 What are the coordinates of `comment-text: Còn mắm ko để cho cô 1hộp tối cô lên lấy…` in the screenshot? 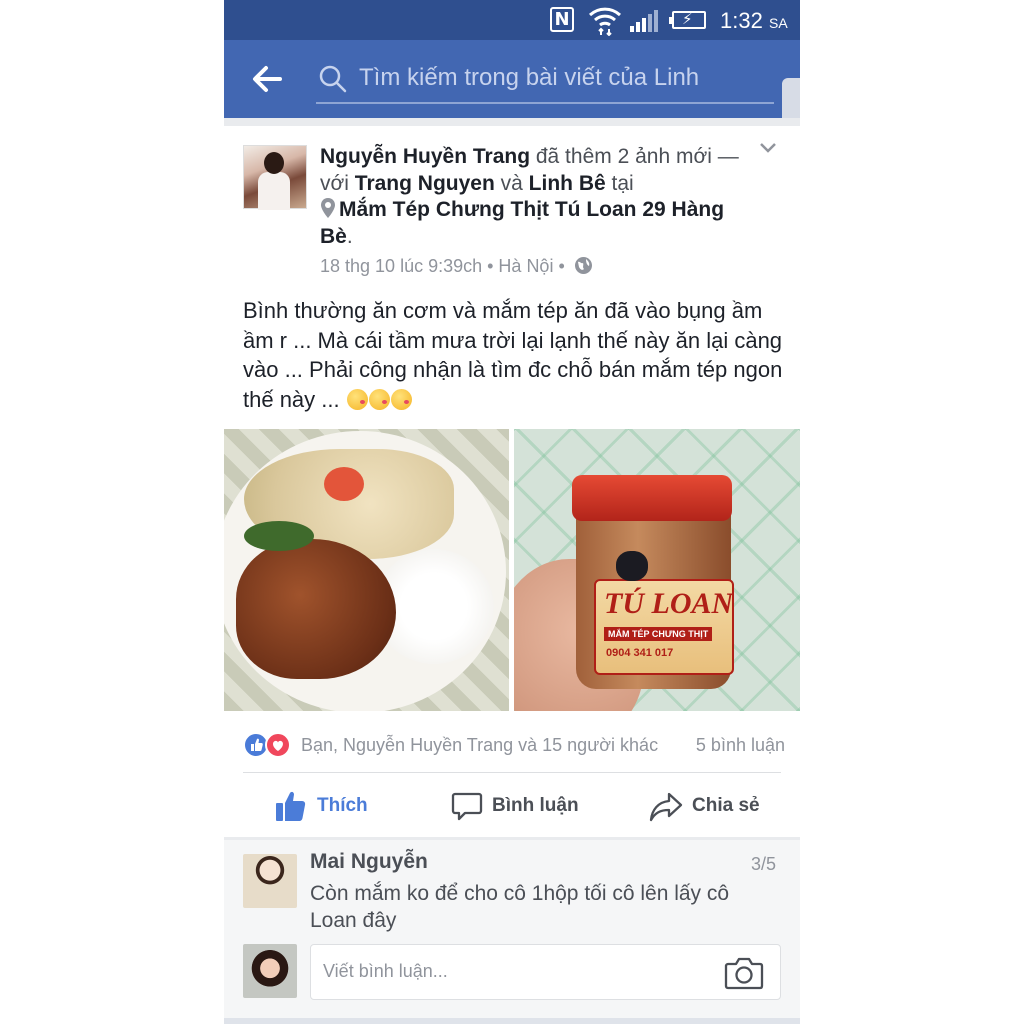 It's located at (520, 907).